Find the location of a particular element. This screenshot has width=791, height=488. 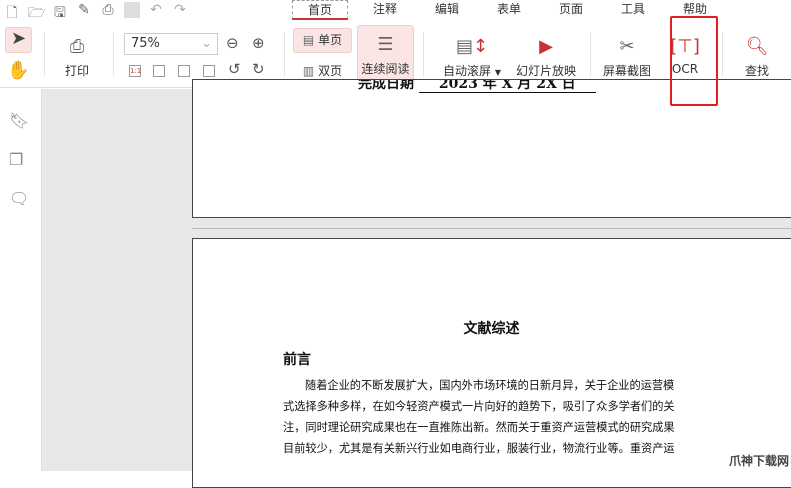

tab-tools: 工具 is located at coordinates (633, 10).